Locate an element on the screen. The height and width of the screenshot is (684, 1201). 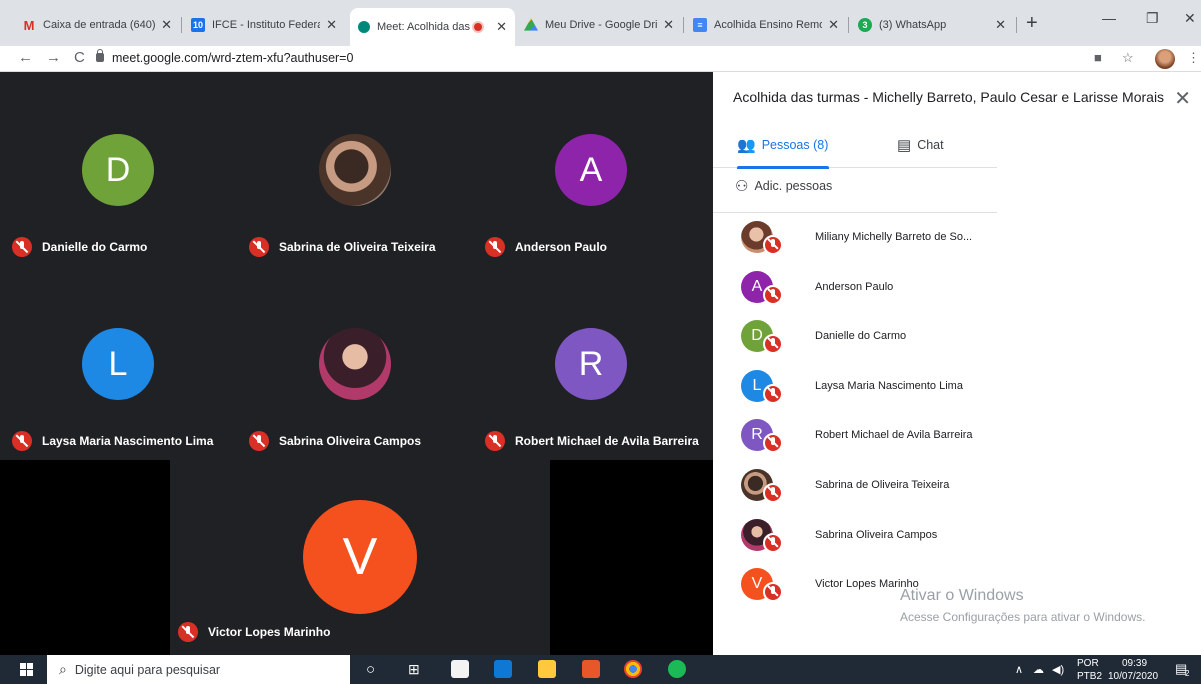
clock-time: 09:39 is located at coordinates (1134, 663).